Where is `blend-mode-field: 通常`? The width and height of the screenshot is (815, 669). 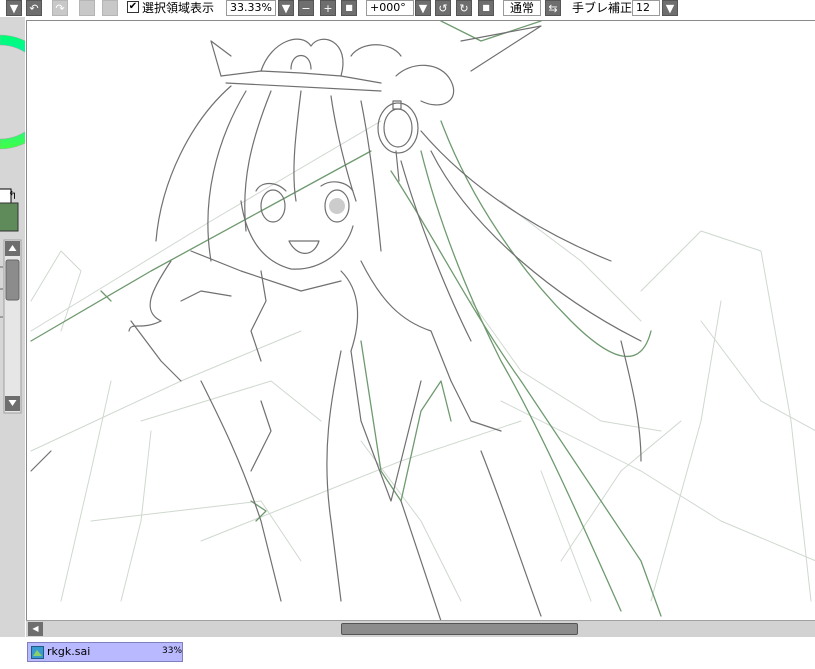 blend-mode-field: 通常 is located at coordinates (522, 8).